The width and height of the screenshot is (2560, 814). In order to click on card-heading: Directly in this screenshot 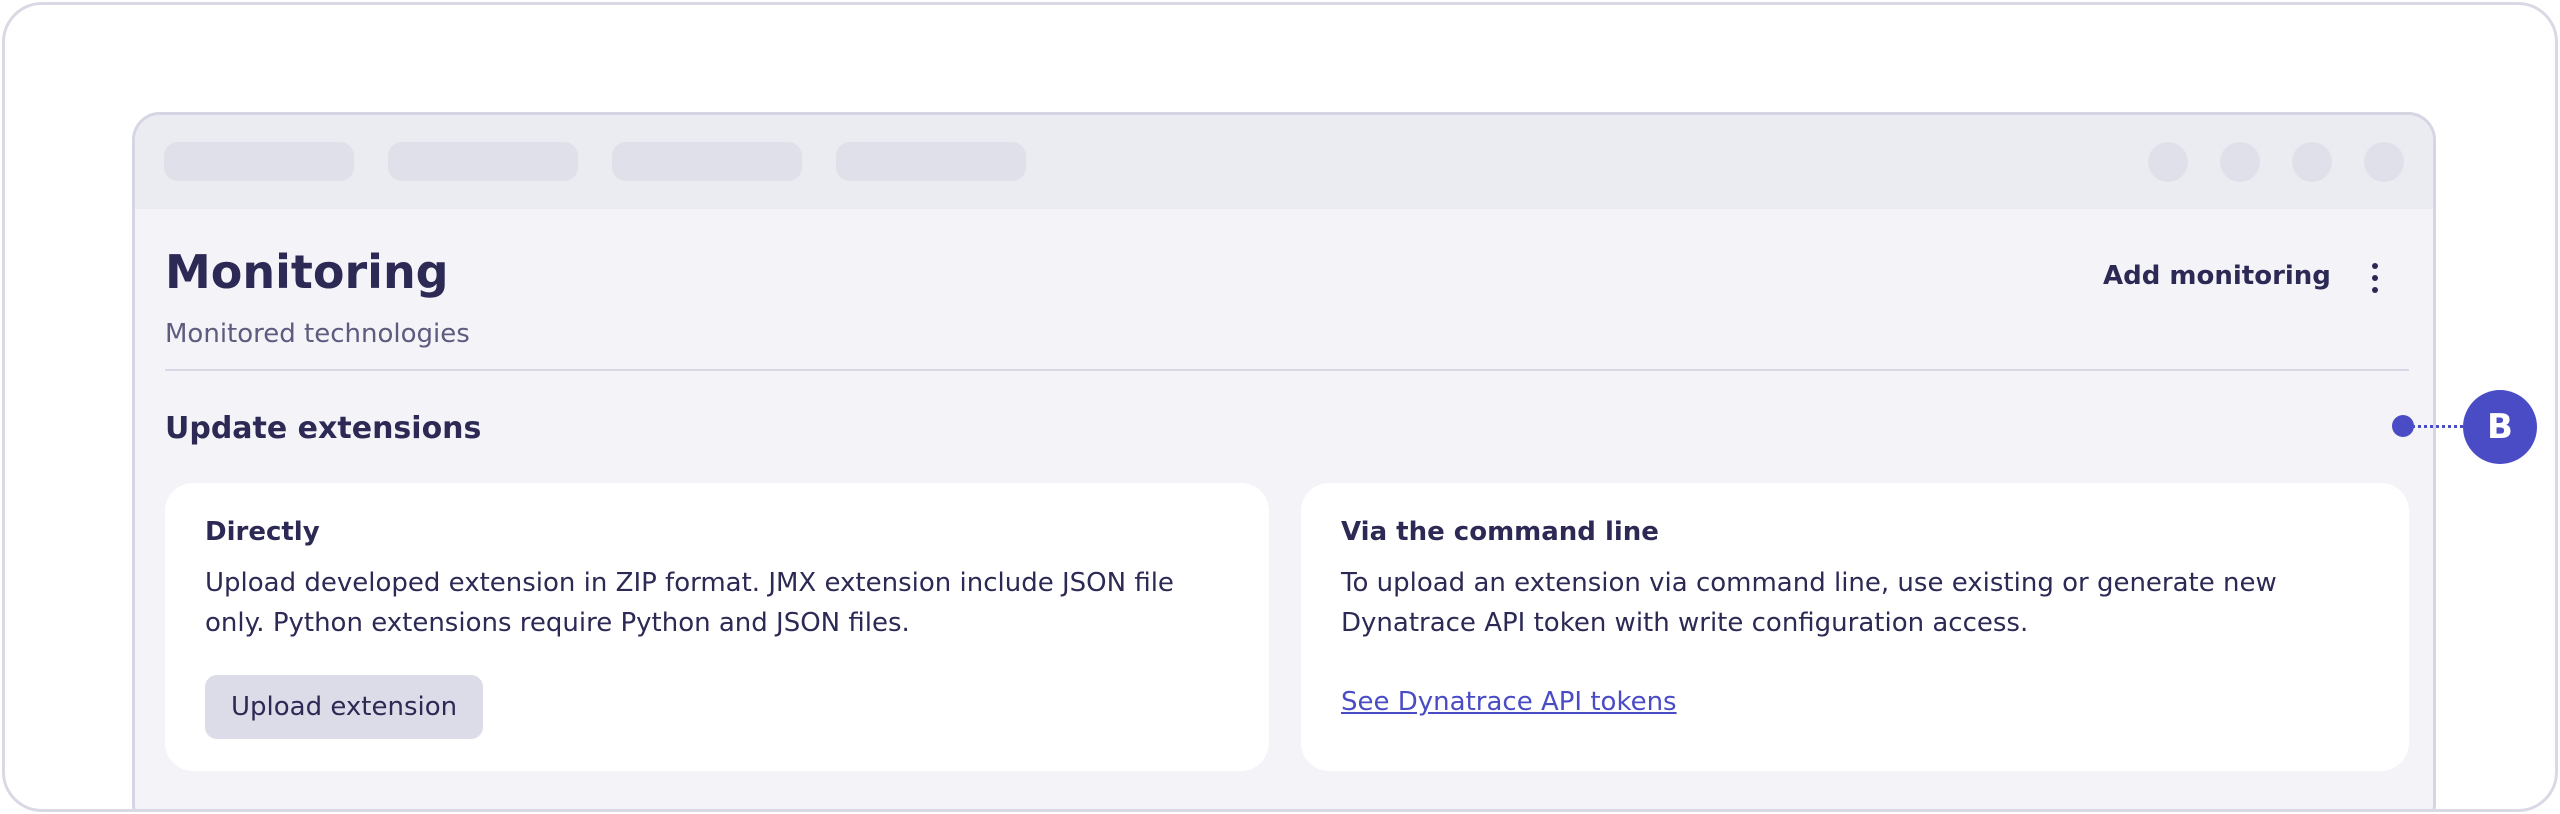, I will do `click(262, 532)`.